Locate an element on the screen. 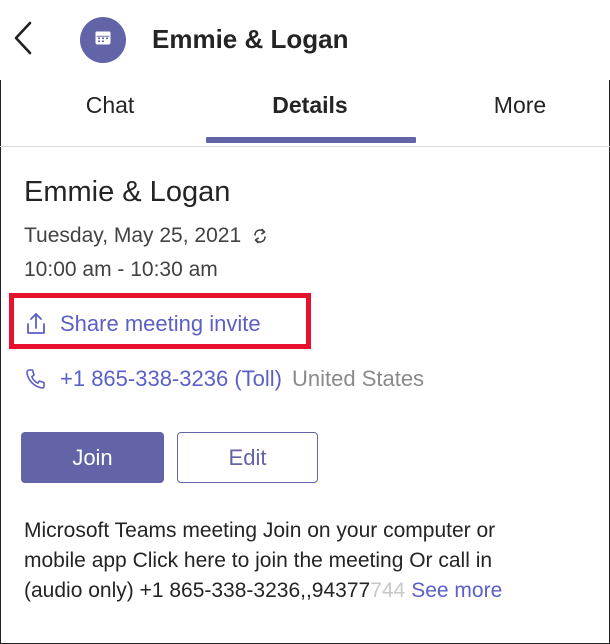 This screenshot has height=644, width=610. avatar is located at coordinates (103, 40).